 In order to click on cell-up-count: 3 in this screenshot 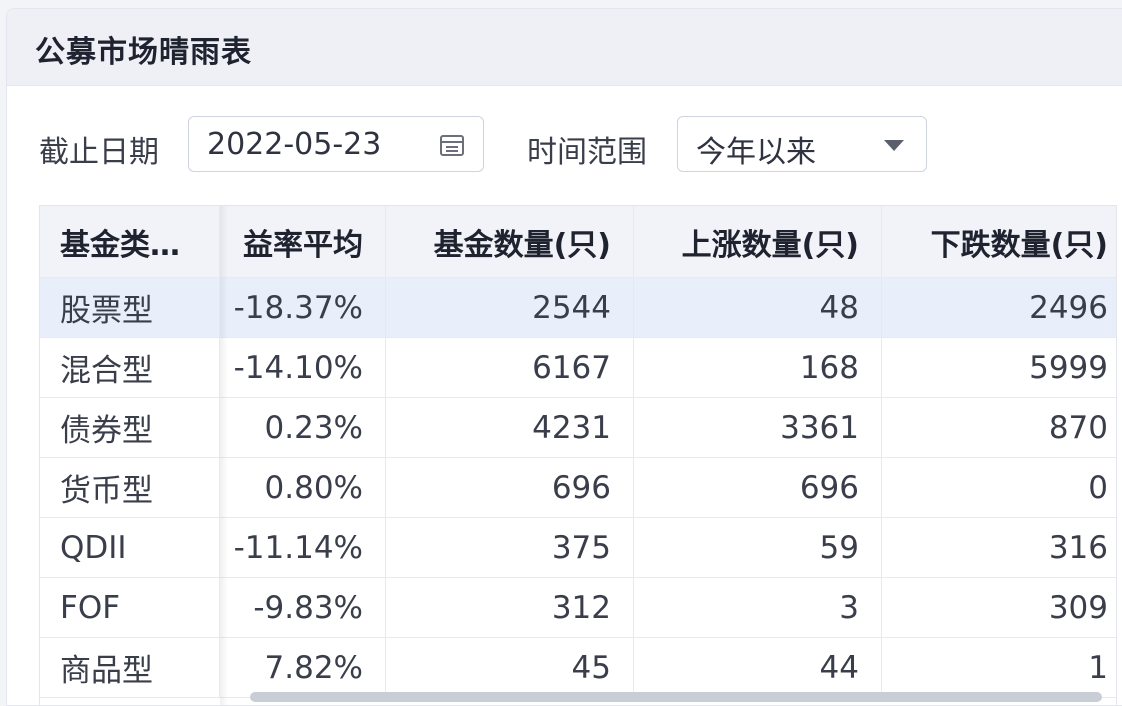, I will do `click(758, 607)`.